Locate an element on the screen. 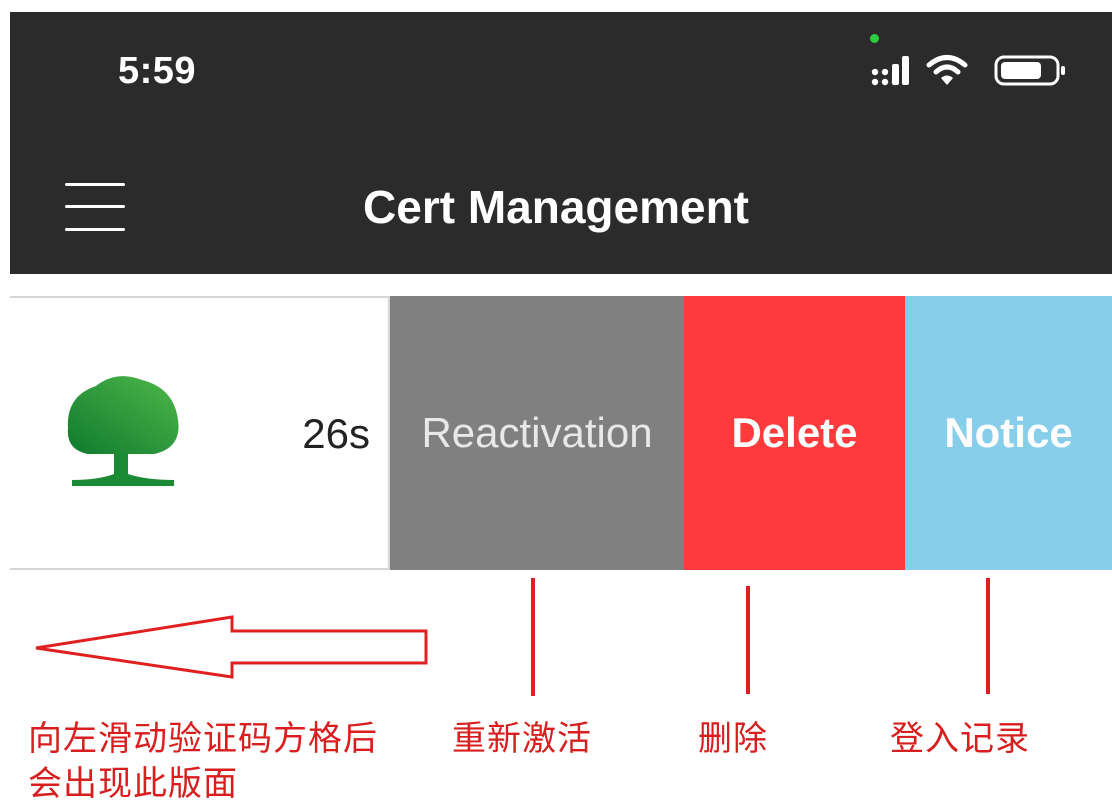 This screenshot has height=805, width=1112. reactivation-annotation-label: 重新激活 is located at coordinates (522, 739).